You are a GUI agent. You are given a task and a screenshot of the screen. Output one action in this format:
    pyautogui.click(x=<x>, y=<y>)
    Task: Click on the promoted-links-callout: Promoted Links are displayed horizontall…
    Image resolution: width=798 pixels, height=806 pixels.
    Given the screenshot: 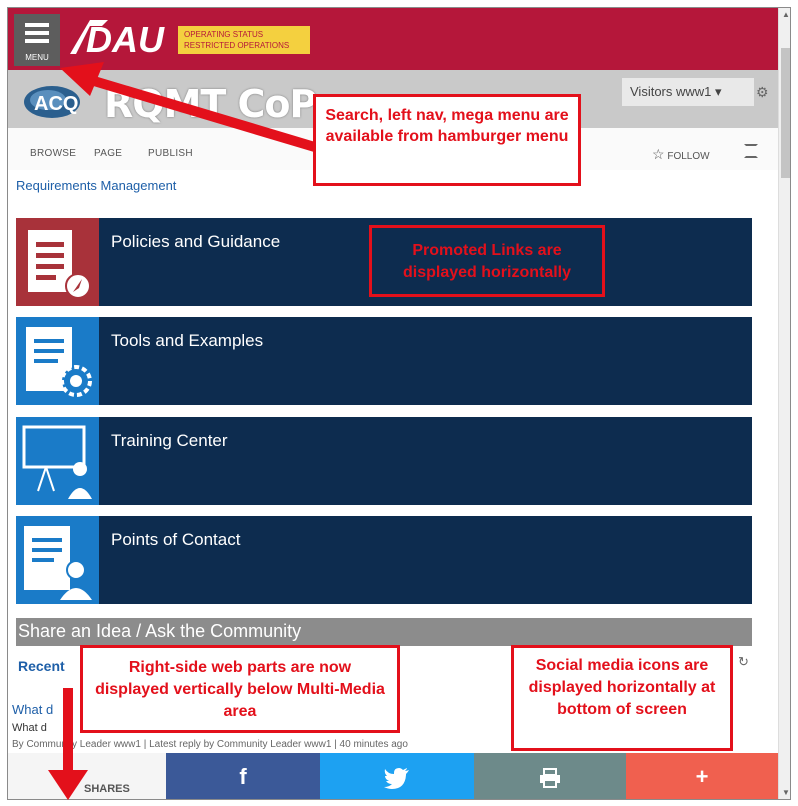 What is the action you would take?
    pyautogui.click(x=487, y=261)
    